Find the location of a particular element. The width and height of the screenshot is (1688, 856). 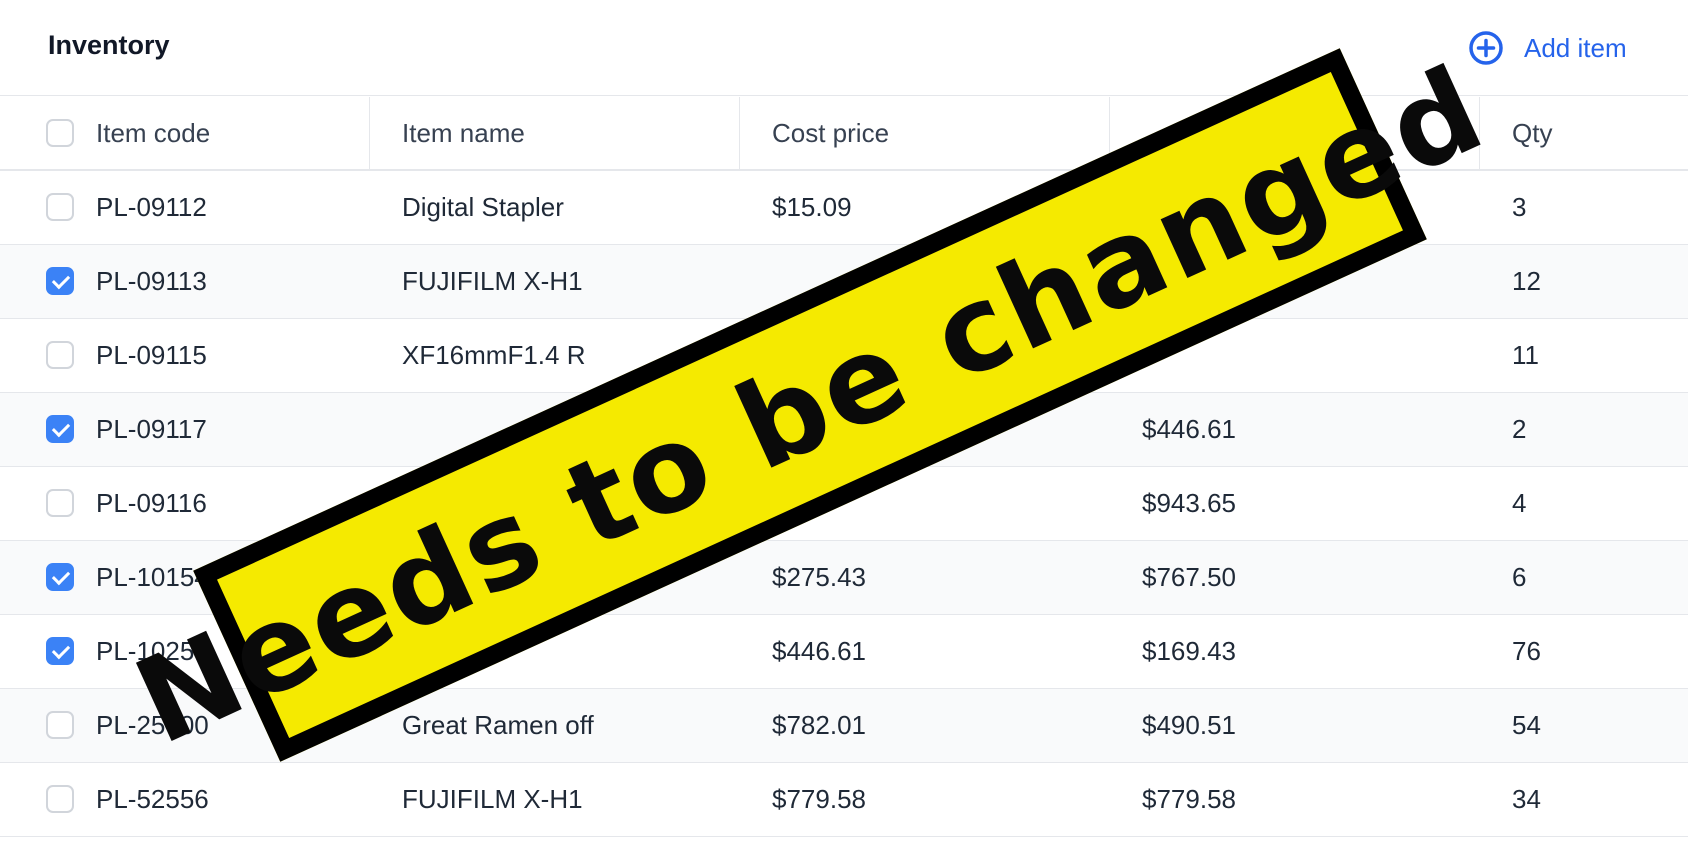

item-name-cell: Digital Stapler is located at coordinates (483, 207).